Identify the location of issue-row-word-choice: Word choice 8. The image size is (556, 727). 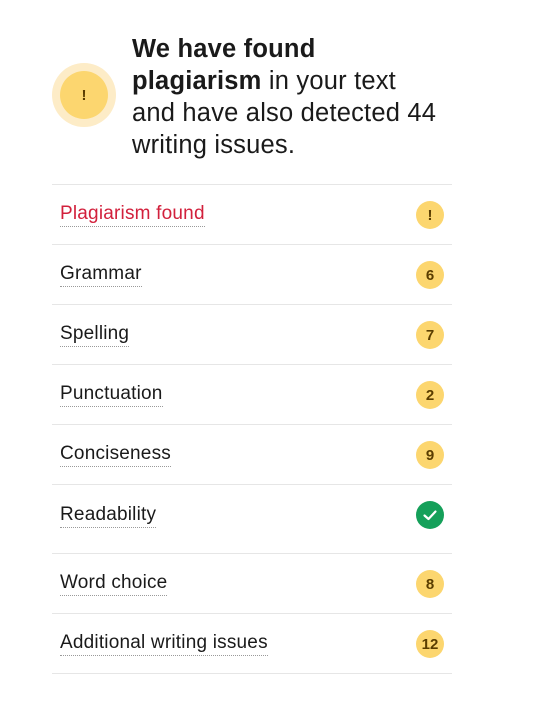
(252, 584).